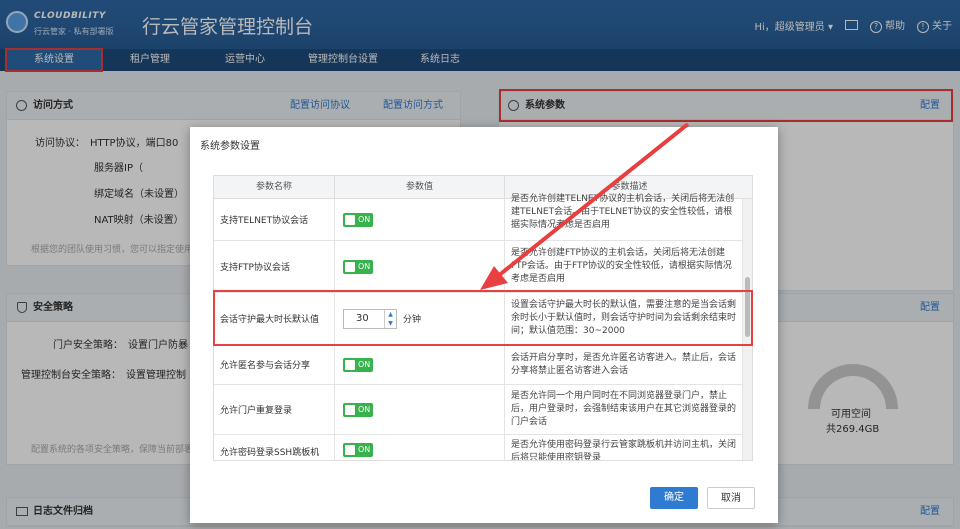 This screenshot has width=960, height=529. What do you see at coordinates (274, 447) in the screenshot?
I see `param-name: 允许密码登录SSH跳板机` at bounding box center [274, 447].